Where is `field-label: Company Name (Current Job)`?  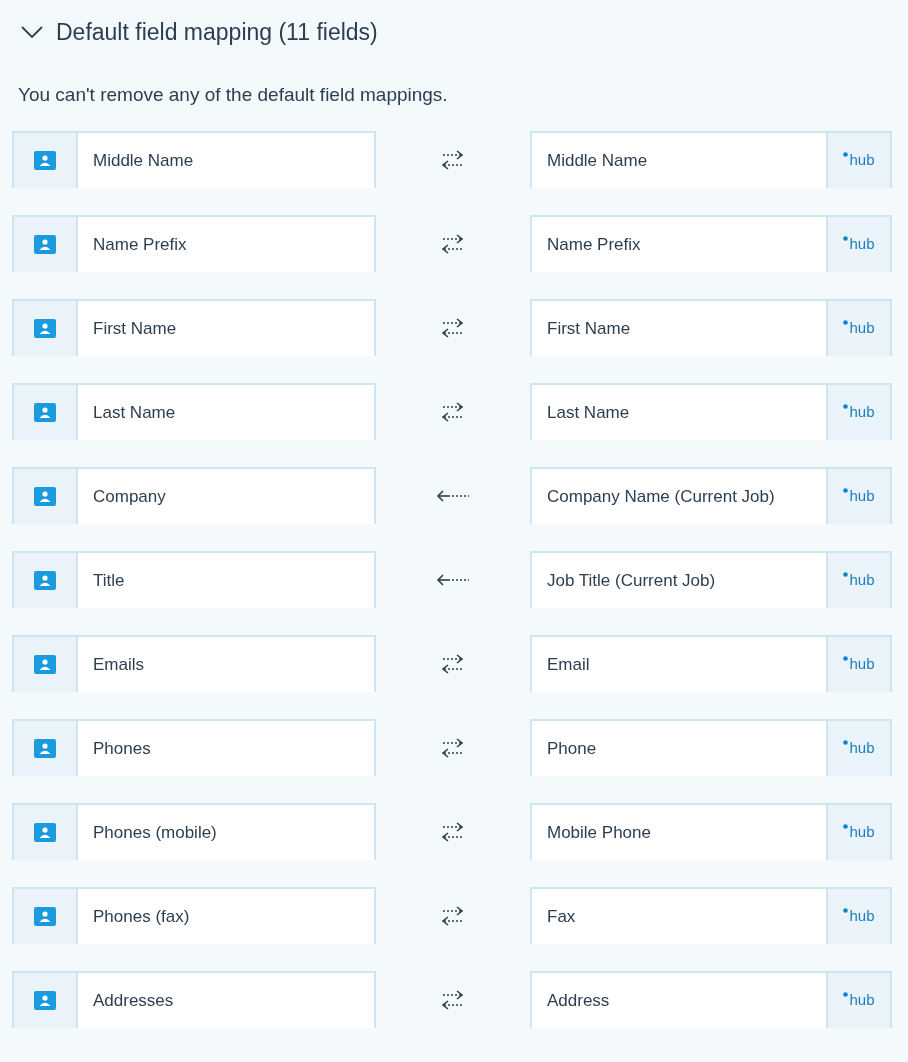
field-label: Company Name (Current Job) is located at coordinates (661, 496).